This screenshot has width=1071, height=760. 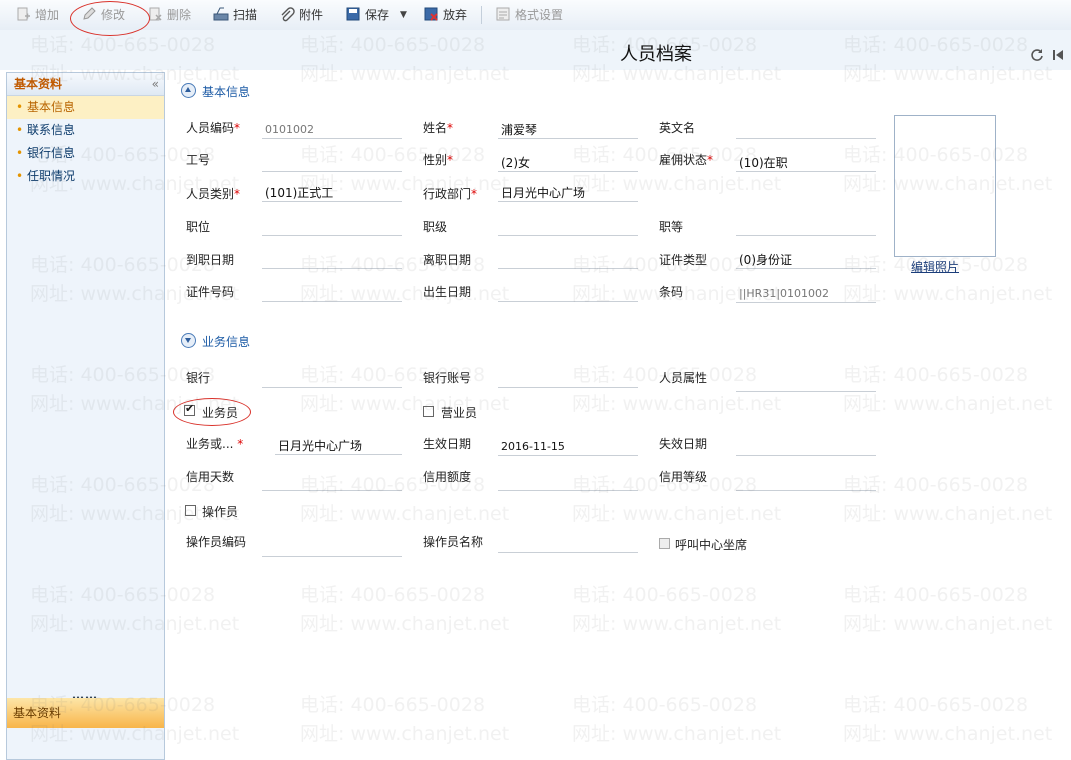 What do you see at coordinates (503, 14) in the screenshot?
I see `format-icon` at bounding box center [503, 14].